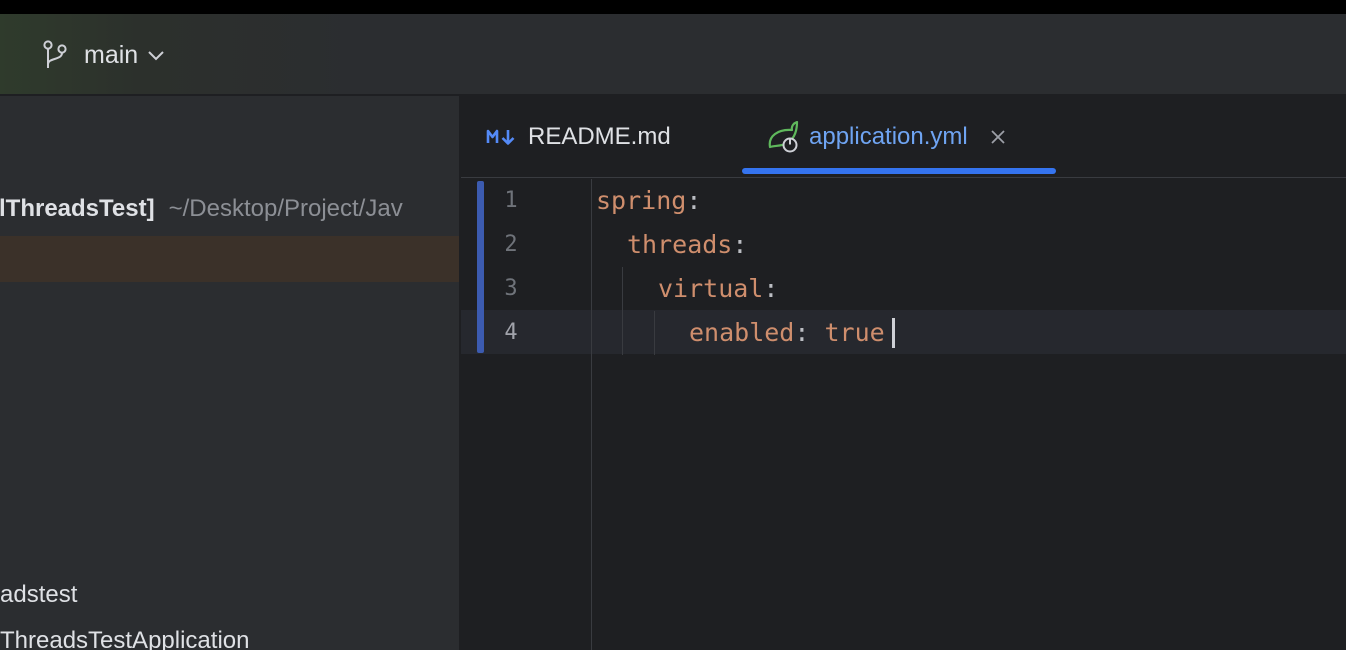 This screenshot has height=650, width=1346. I want to click on line-number: 3, so click(511, 288).